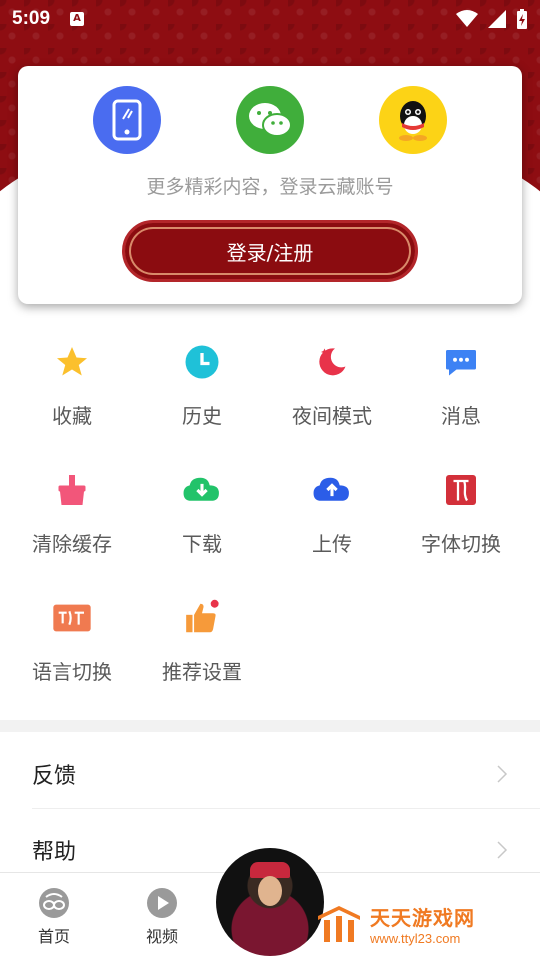 The height and width of the screenshot is (960, 540). I want to click on font-icon, so click(461, 490).